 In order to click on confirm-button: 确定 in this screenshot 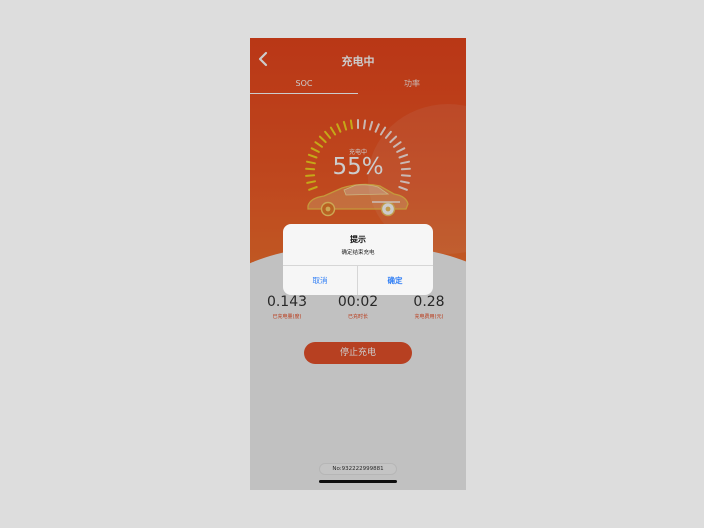, I will do `click(395, 280)`.